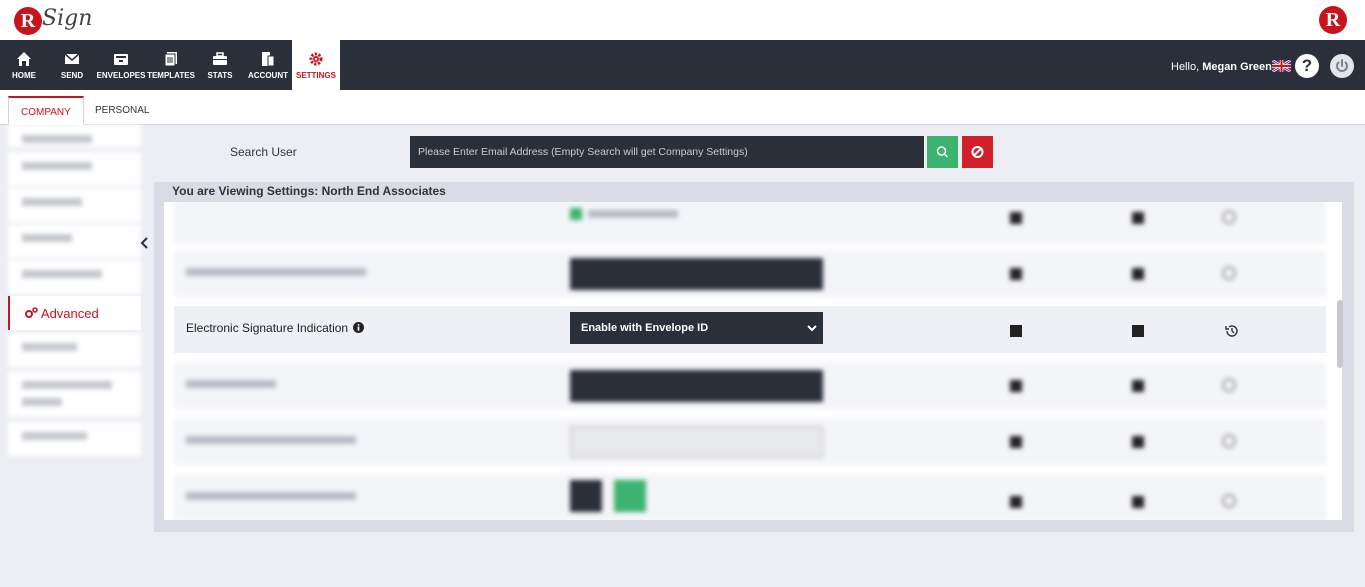  I want to click on settings-tabs: COMPANY PERSONAL, so click(682, 107).